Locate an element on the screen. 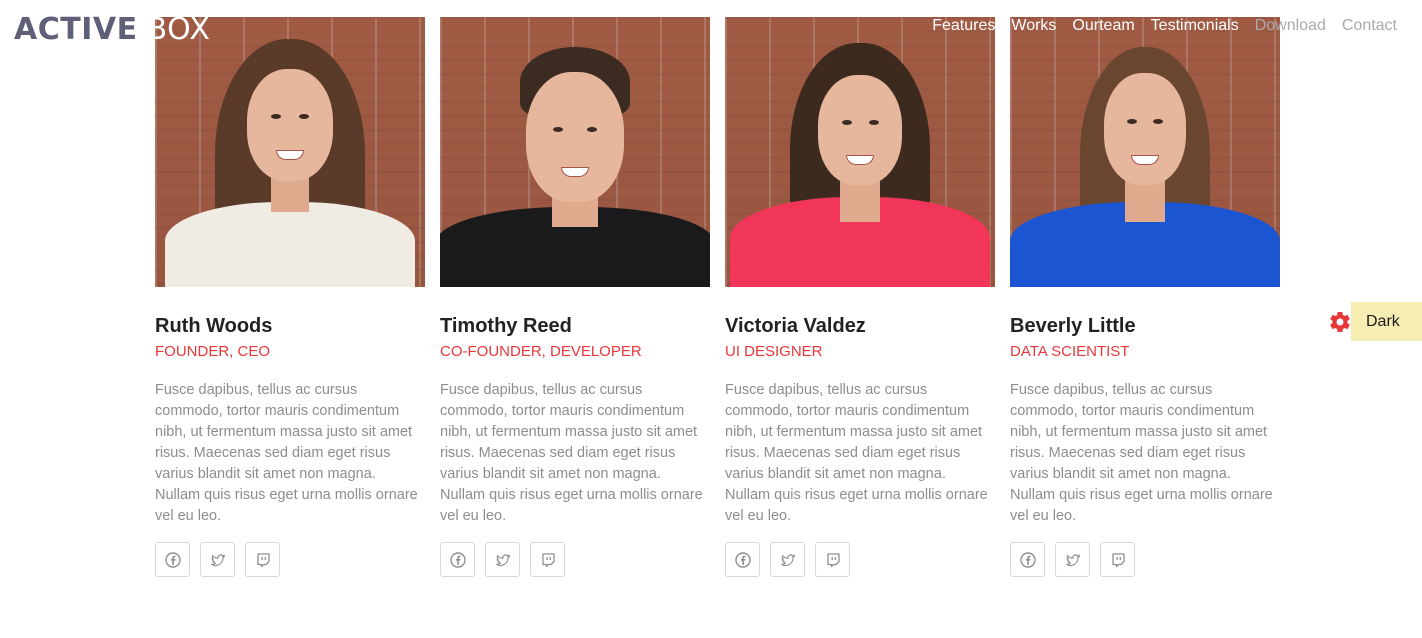  member-name: Timothy Reed is located at coordinates (506, 326).